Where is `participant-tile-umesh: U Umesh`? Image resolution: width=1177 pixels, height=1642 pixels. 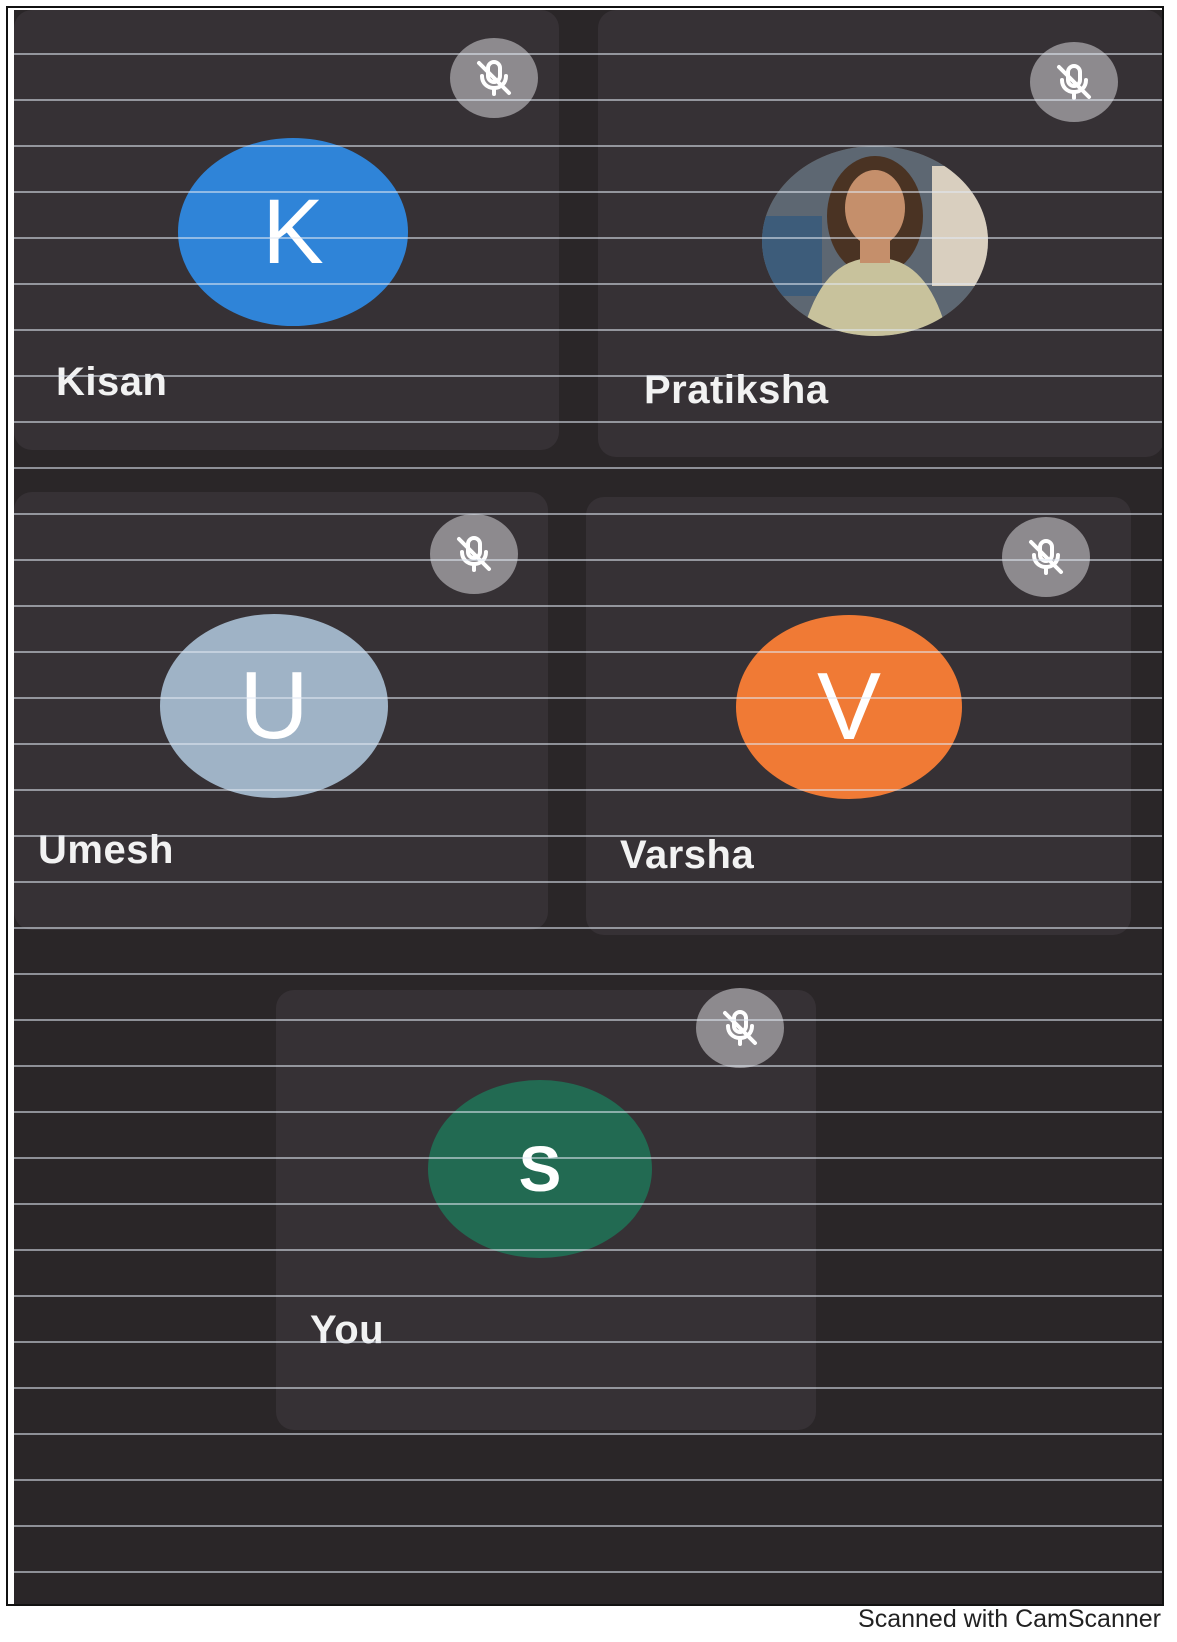 participant-tile-umesh: U Umesh is located at coordinates (281, 711).